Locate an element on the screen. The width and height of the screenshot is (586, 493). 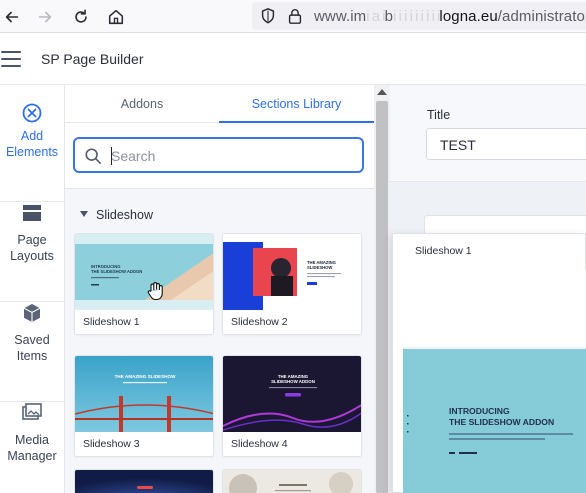
rail-label-line1: Saved is located at coordinates (32, 340).